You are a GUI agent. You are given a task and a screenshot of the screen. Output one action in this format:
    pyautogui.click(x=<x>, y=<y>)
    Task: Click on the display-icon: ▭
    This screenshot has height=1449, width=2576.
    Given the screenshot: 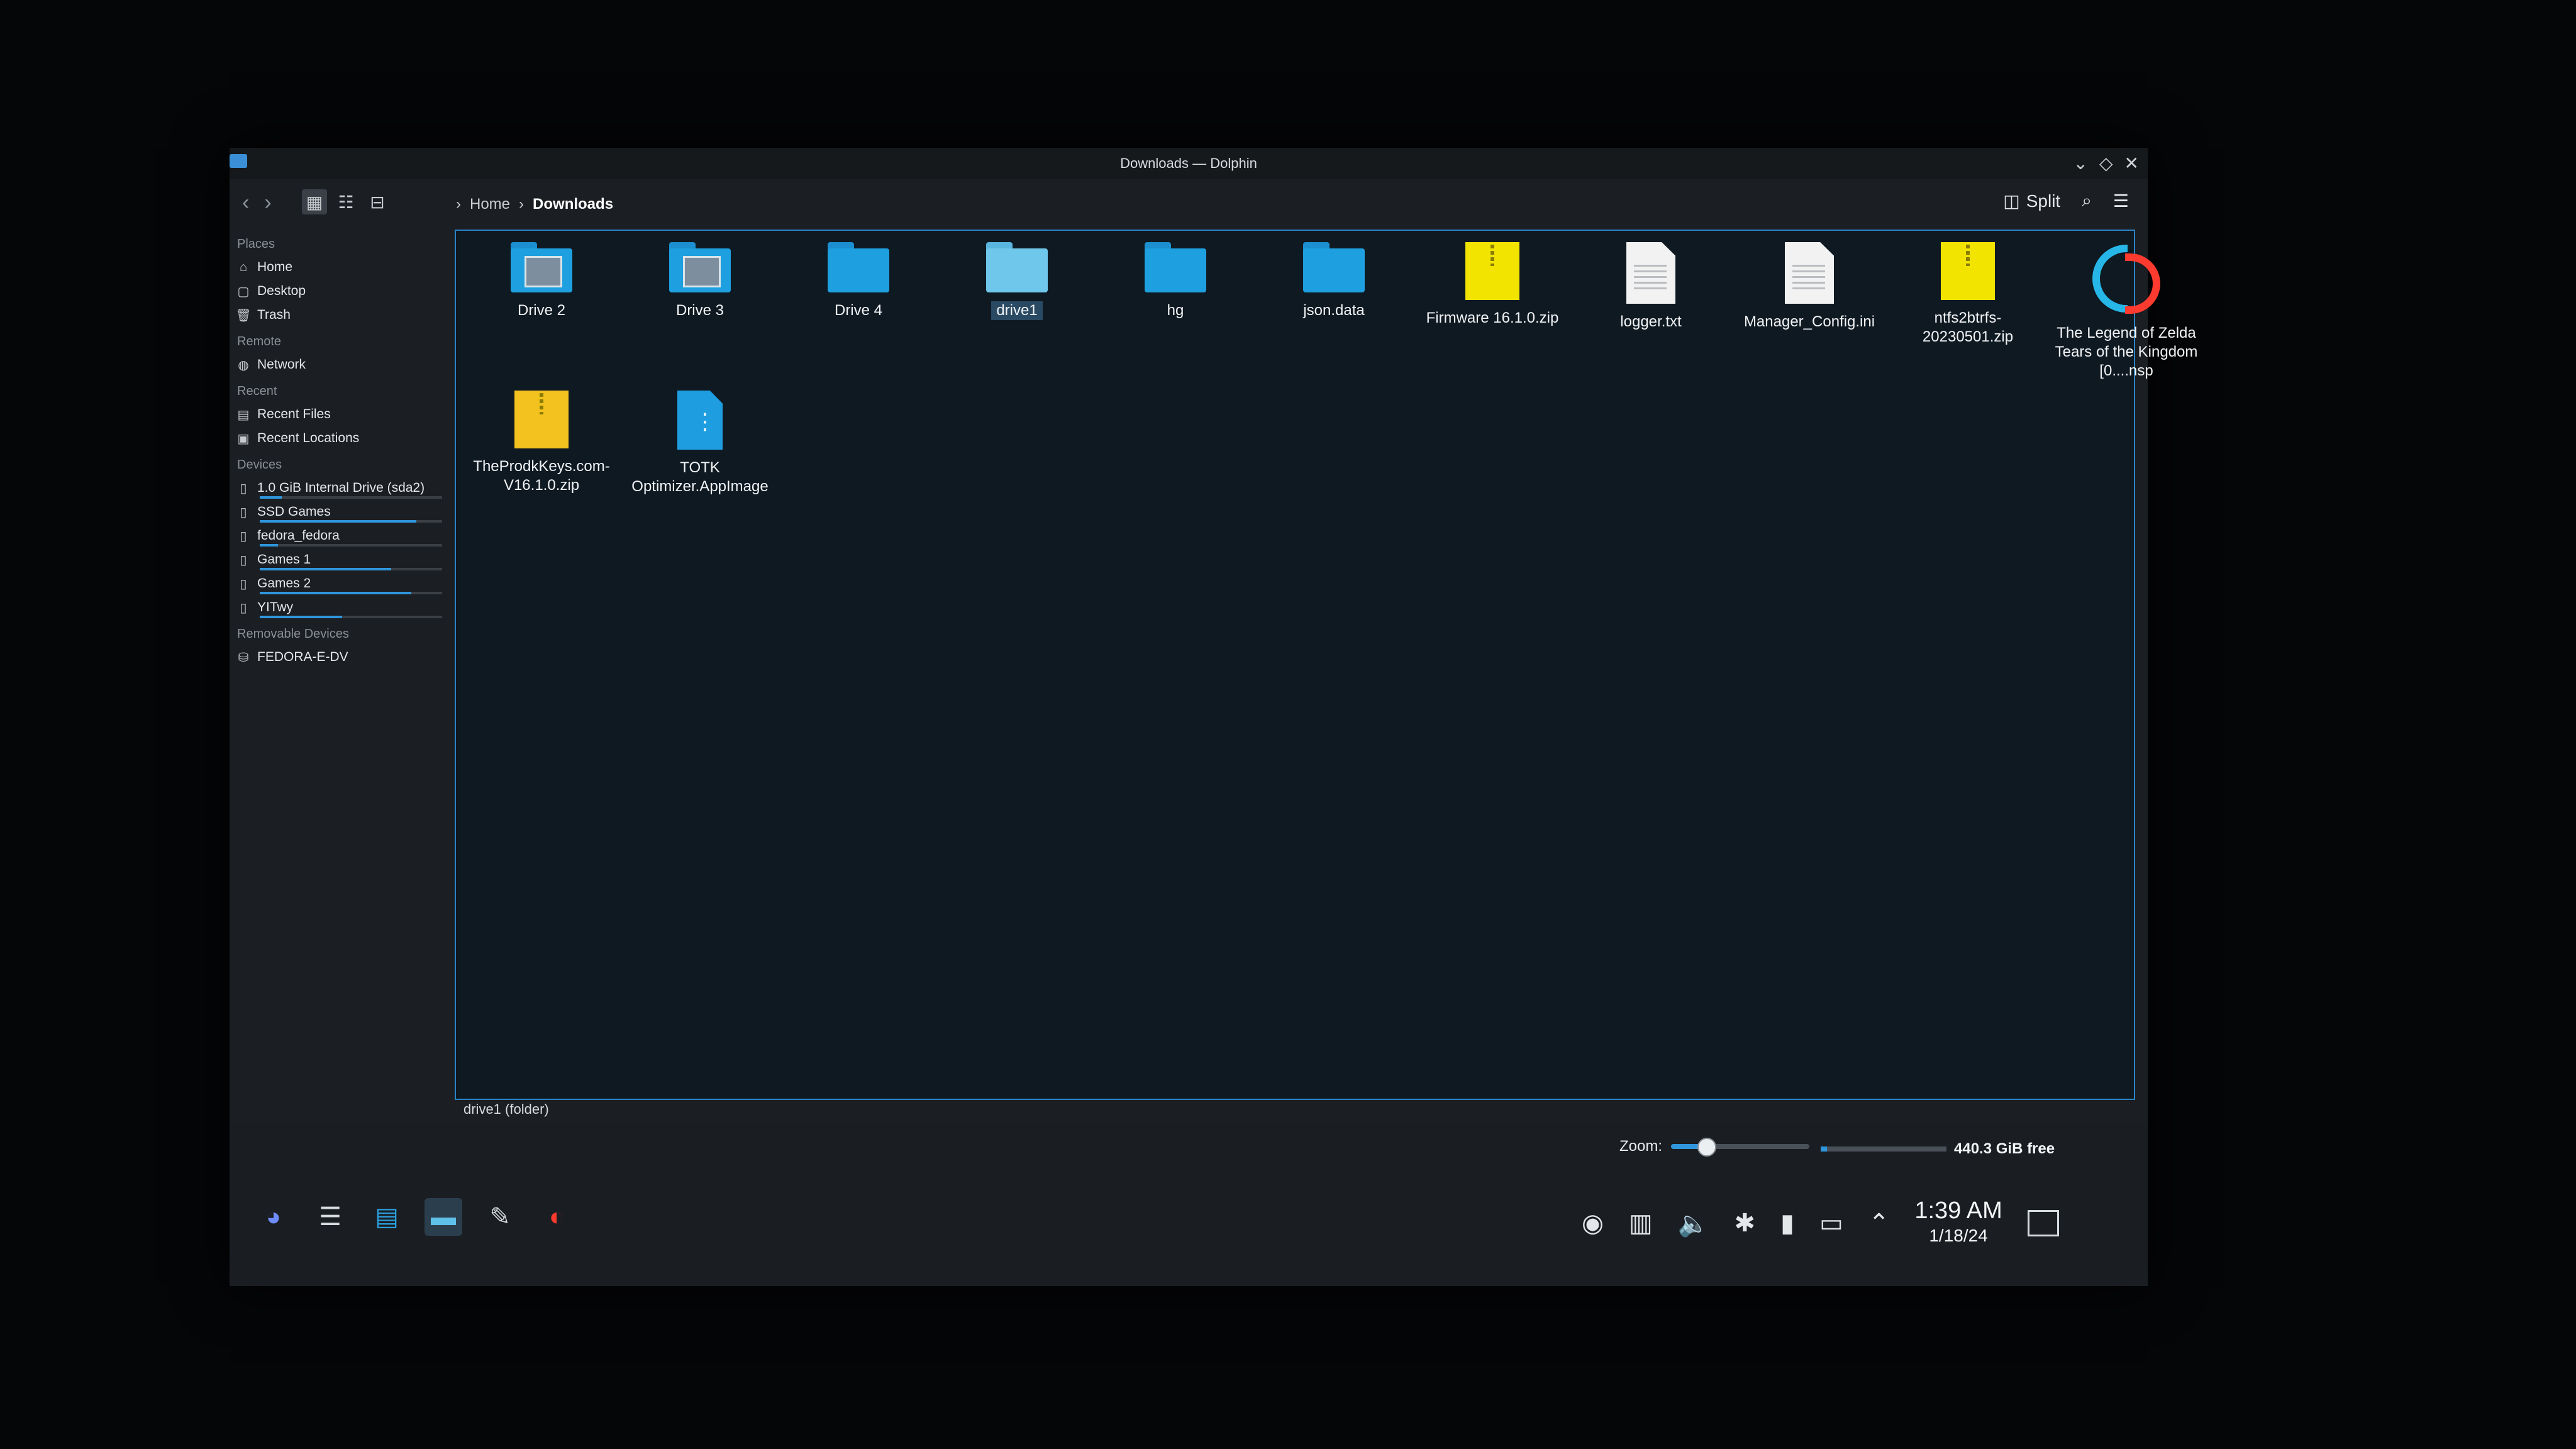 What is the action you would take?
    pyautogui.click(x=1831, y=1223)
    